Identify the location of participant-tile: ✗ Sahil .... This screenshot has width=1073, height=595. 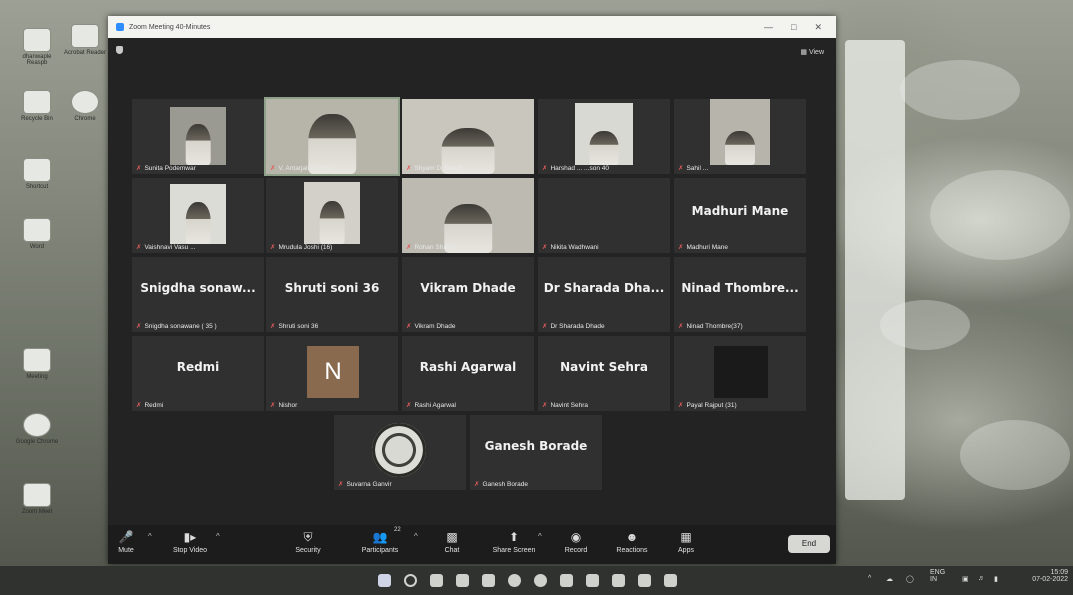
(740, 136).